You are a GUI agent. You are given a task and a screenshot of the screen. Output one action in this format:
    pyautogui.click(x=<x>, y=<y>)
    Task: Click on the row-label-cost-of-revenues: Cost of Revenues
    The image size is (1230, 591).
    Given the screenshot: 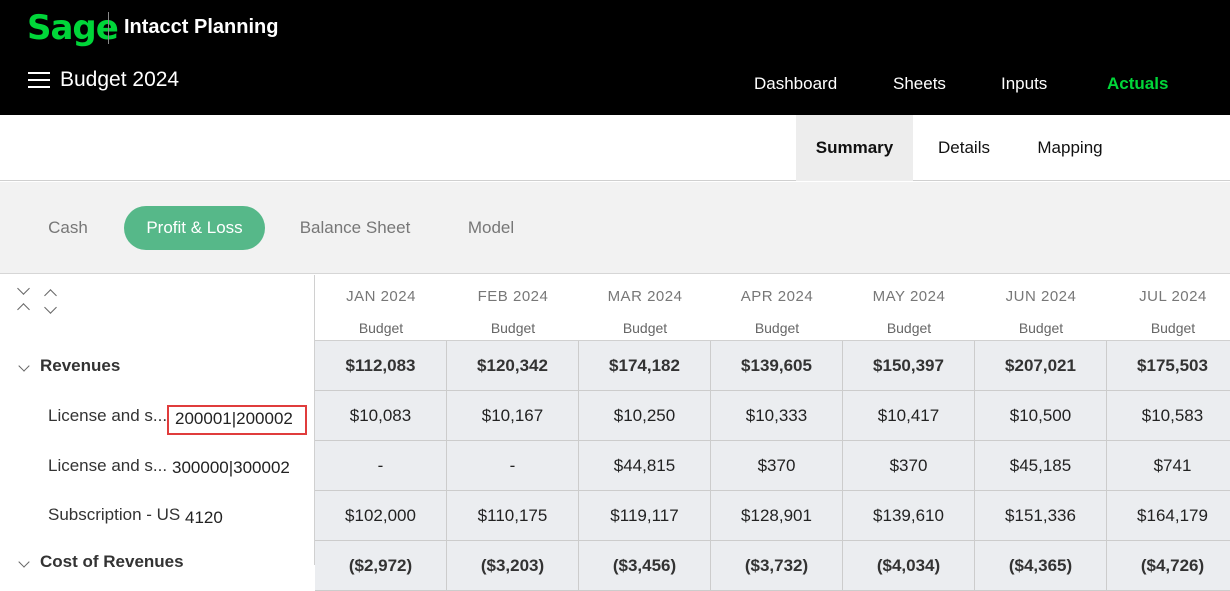 What is the action you would take?
    pyautogui.click(x=112, y=561)
    